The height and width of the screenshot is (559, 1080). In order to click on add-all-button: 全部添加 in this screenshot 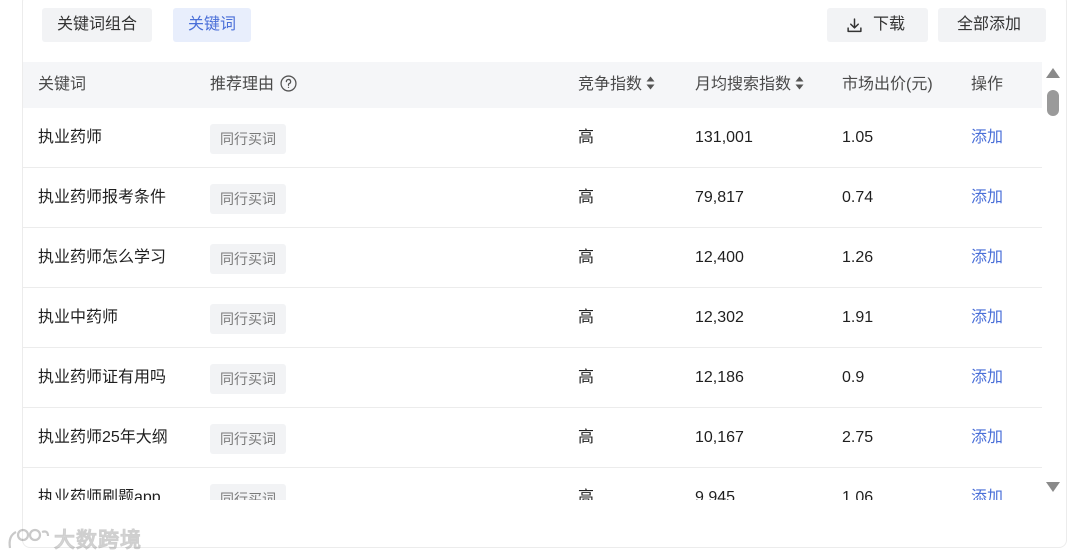, I will do `click(992, 25)`.